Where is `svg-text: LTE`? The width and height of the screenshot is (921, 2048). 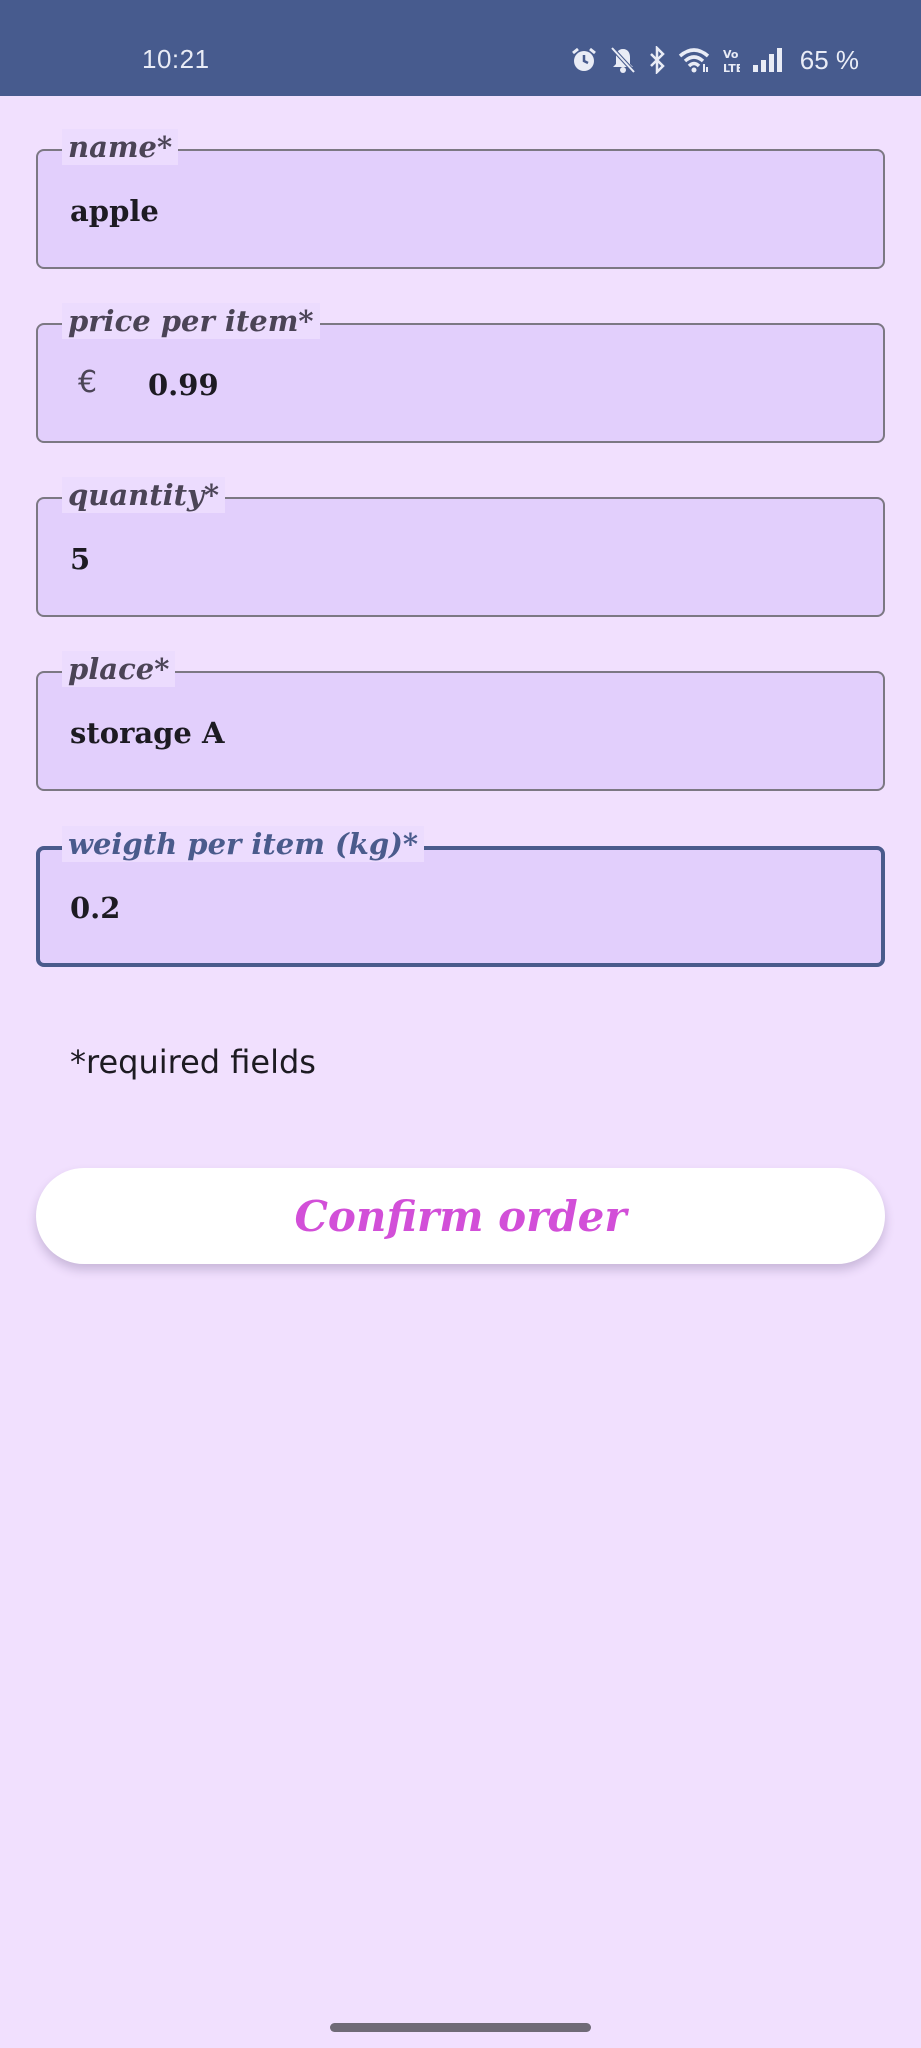
svg-text: LTE is located at coordinates (731, 68).